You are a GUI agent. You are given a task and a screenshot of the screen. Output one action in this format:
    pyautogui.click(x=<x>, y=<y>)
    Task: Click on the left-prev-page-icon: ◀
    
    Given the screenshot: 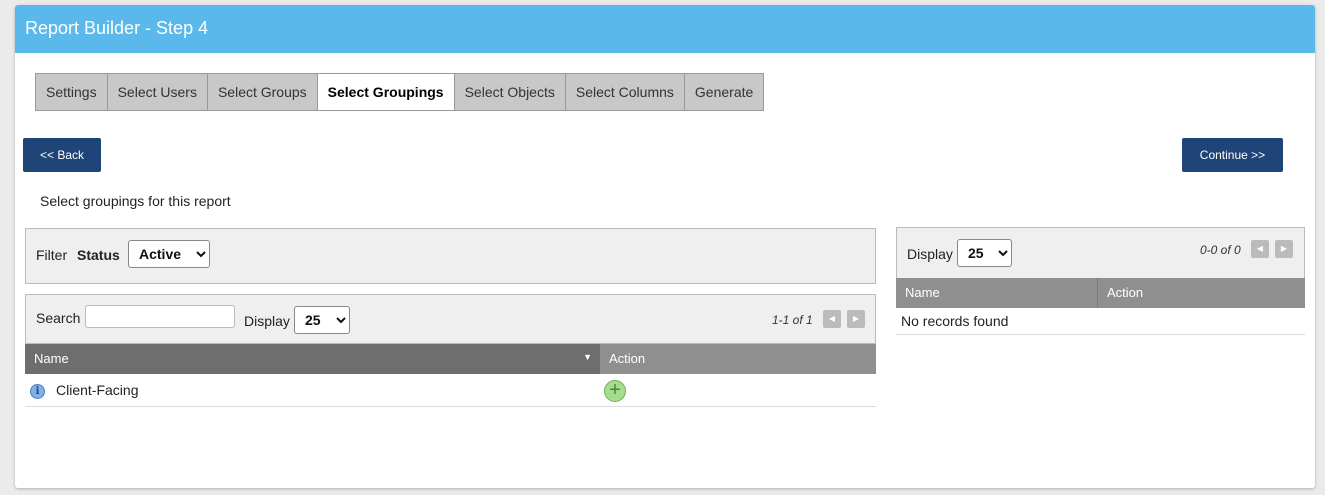 What is the action you would take?
    pyautogui.click(x=832, y=319)
    